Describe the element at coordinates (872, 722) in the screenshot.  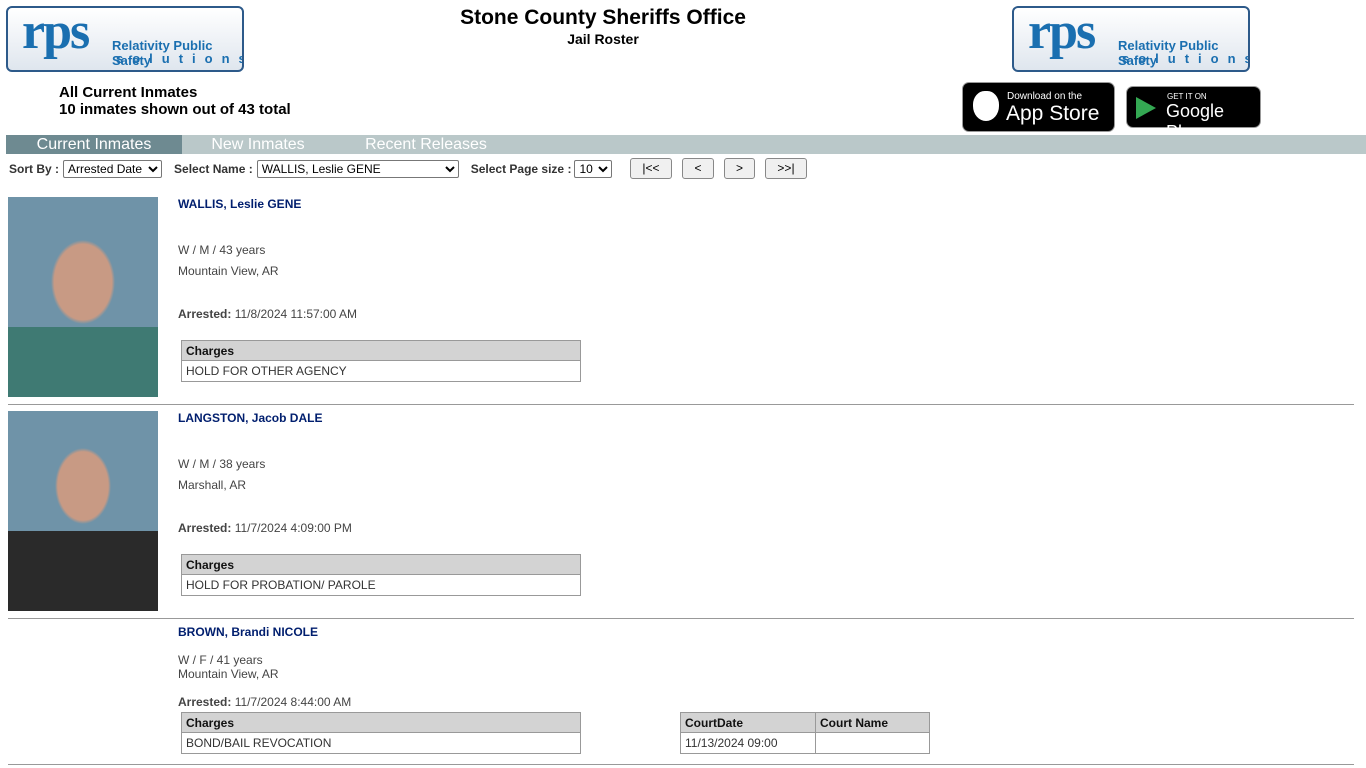
I see `court-name-header: Court Name` at that location.